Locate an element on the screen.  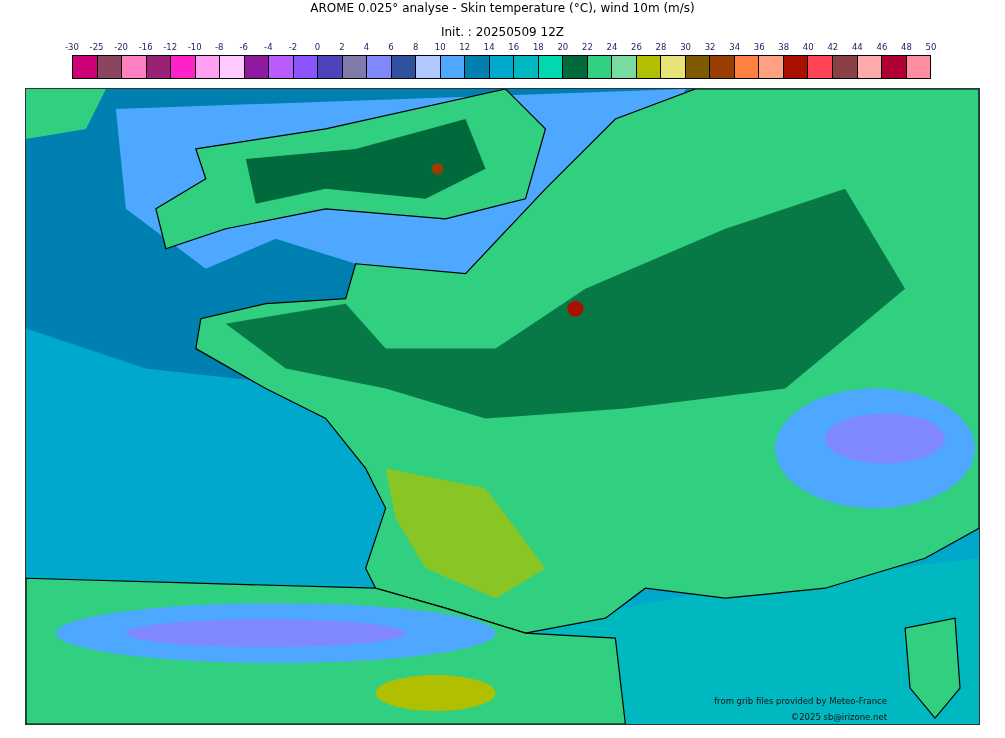
colorbar-tick-label: 22 is located at coordinates (587, 47).